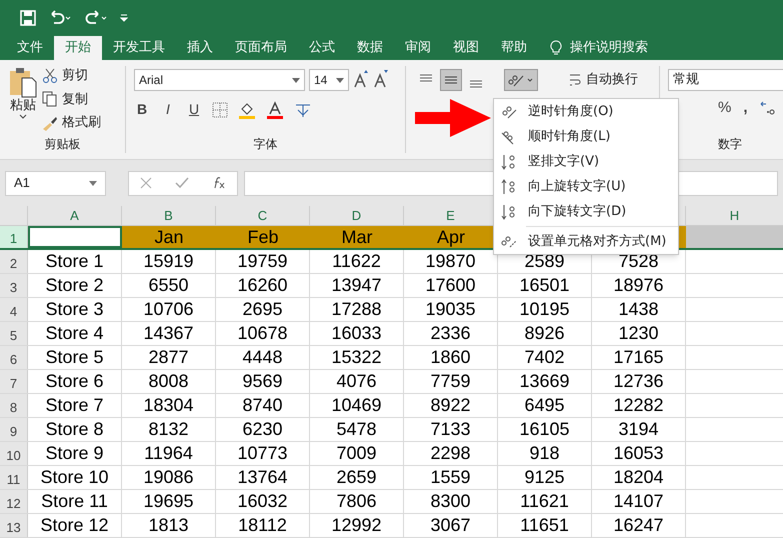  Describe the element at coordinates (639, 501) in the screenshot. I see `table-cell: 14107` at that location.